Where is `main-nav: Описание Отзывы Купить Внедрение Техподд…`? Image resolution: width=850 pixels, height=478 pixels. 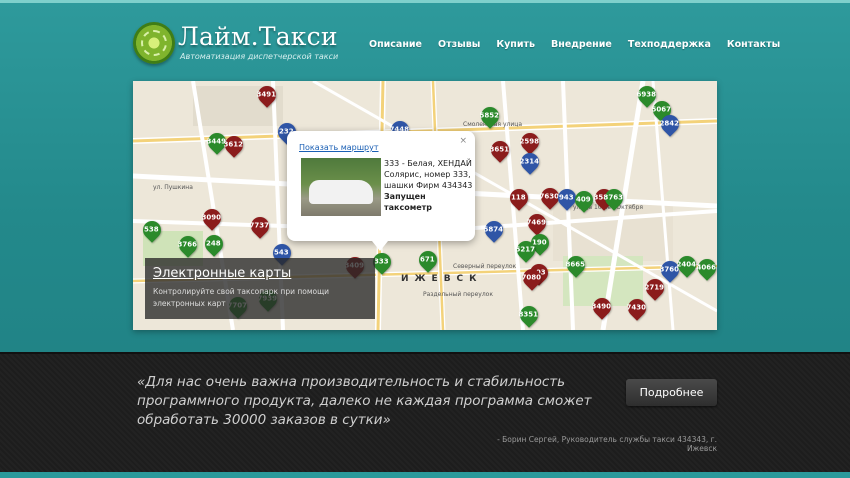 main-nav: Описание Отзывы Купить Внедрение Техподд… is located at coordinates (582, 44).